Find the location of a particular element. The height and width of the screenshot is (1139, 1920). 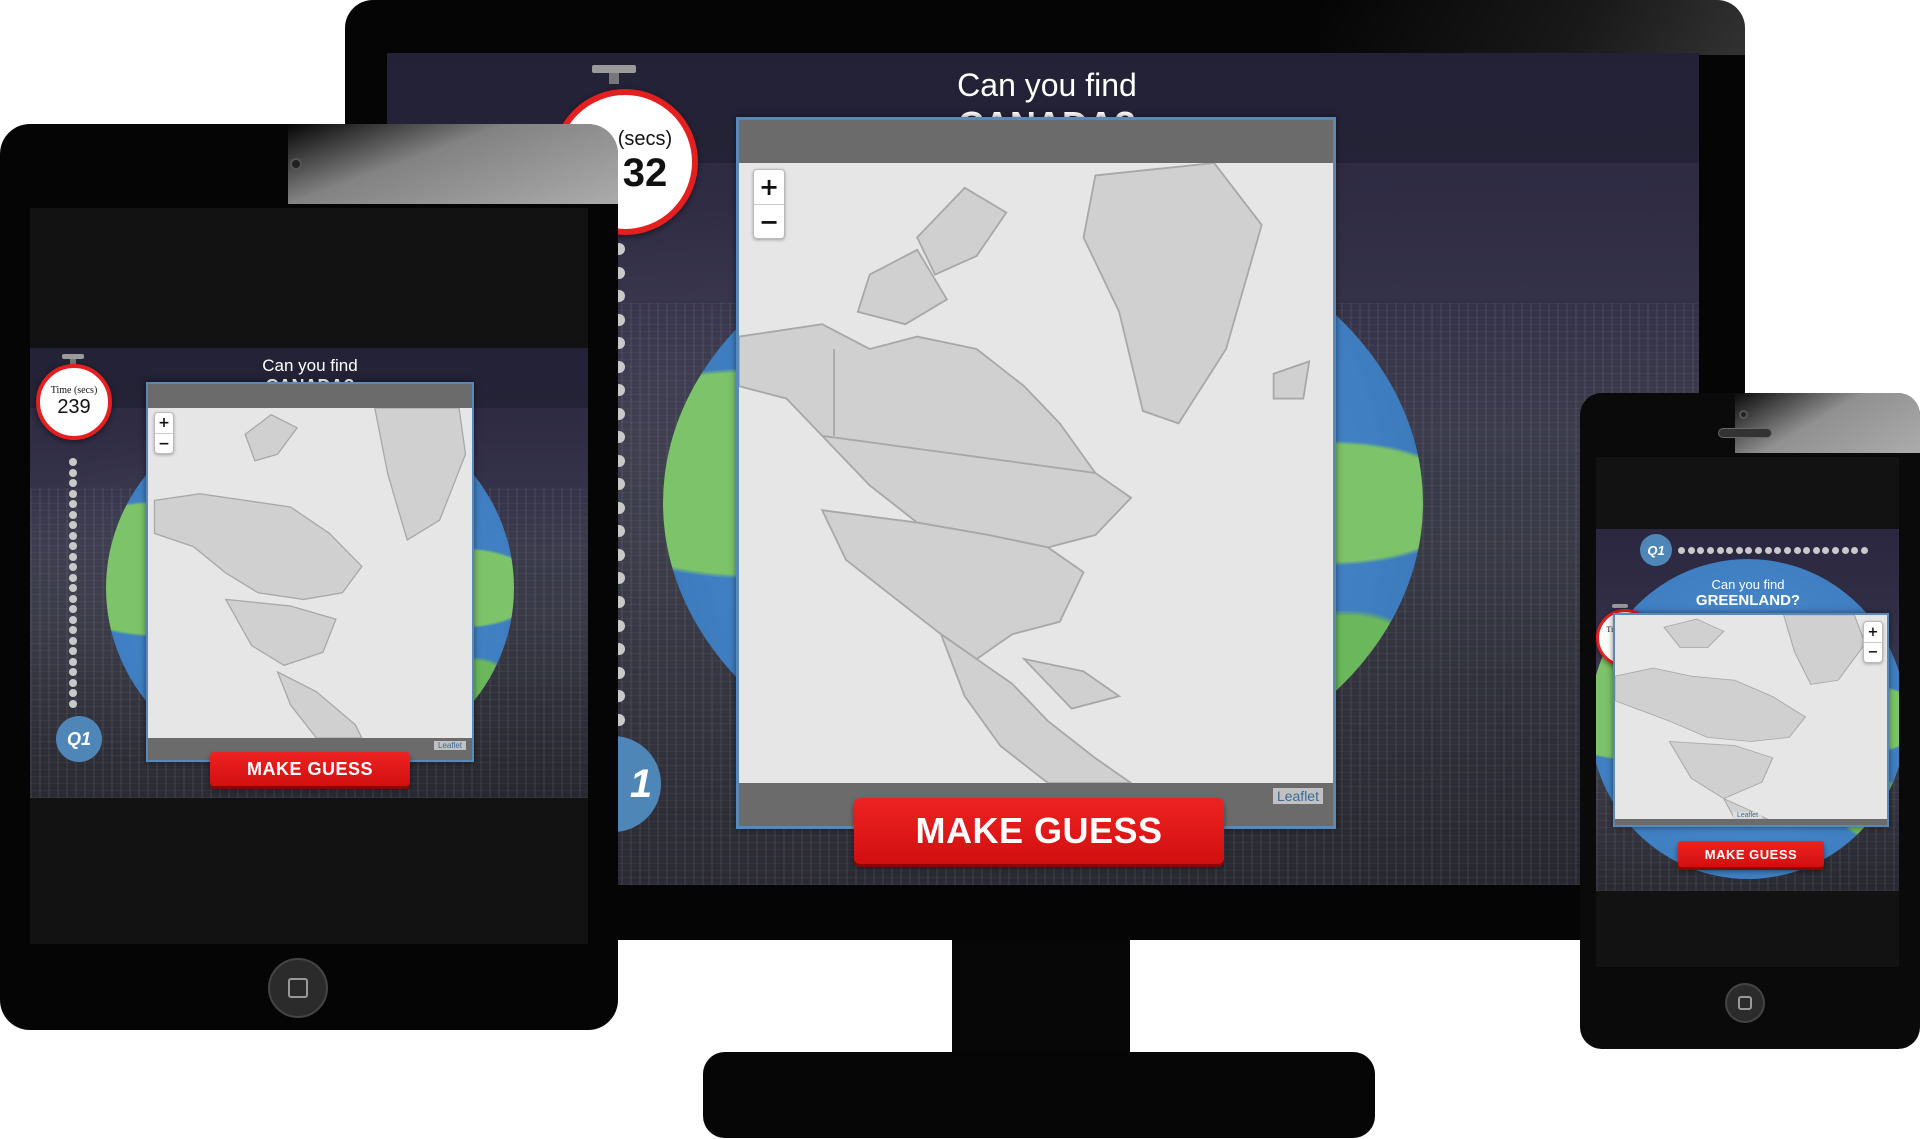

tablet-stopwatch-icon: Time (secs) 239 is located at coordinates (74, 402).